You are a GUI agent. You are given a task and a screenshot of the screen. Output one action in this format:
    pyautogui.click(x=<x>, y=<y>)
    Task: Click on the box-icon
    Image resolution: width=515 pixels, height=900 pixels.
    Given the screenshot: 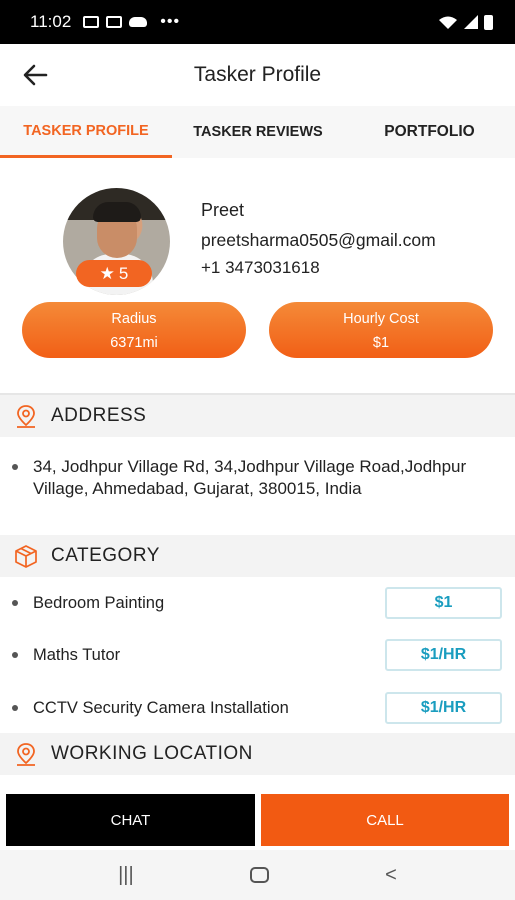 What is the action you would take?
    pyautogui.click(x=26, y=556)
    